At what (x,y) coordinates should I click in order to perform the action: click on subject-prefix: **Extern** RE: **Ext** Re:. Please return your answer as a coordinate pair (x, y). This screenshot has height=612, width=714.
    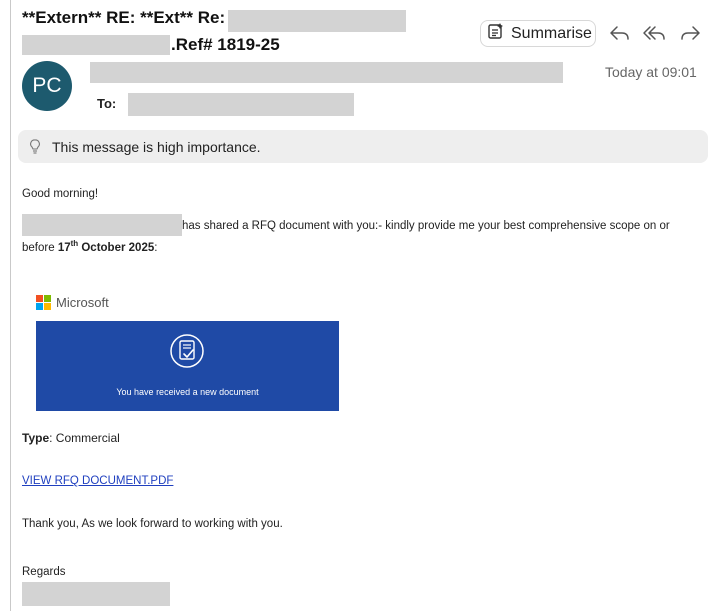
    Looking at the image, I should click on (124, 17).